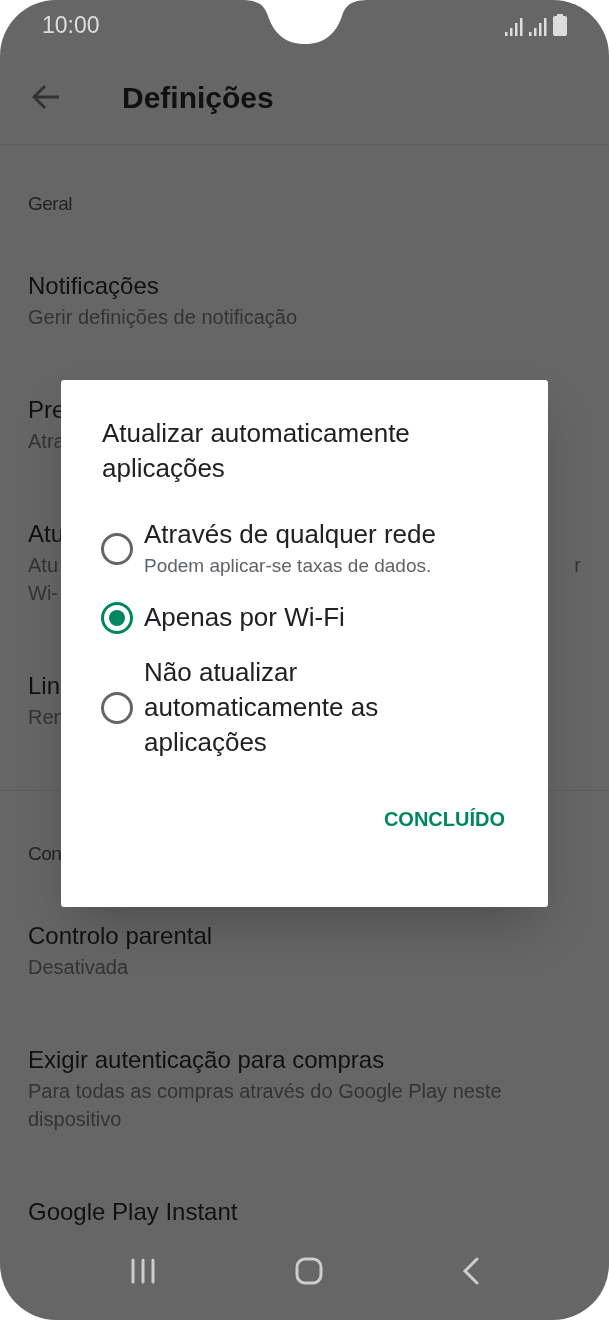  What do you see at coordinates (256, 451) in the screenshot?
I see `dialog-title: Atualizar automaticamente aplicações` at bounding box center [256, 451].